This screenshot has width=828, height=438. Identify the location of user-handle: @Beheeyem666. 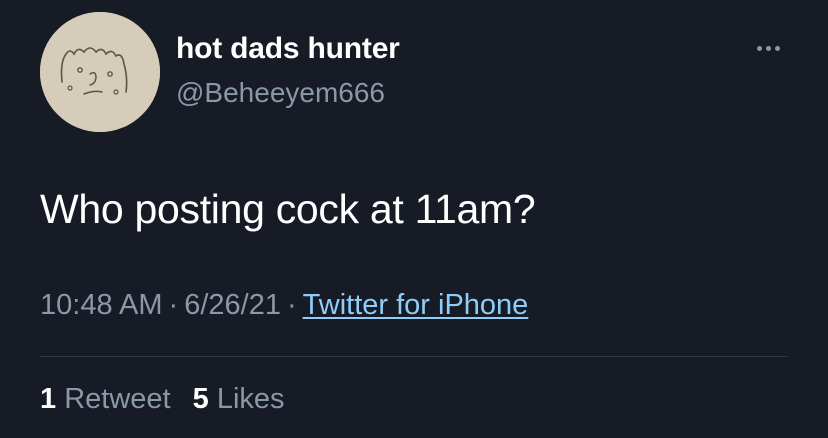
(280, 93).